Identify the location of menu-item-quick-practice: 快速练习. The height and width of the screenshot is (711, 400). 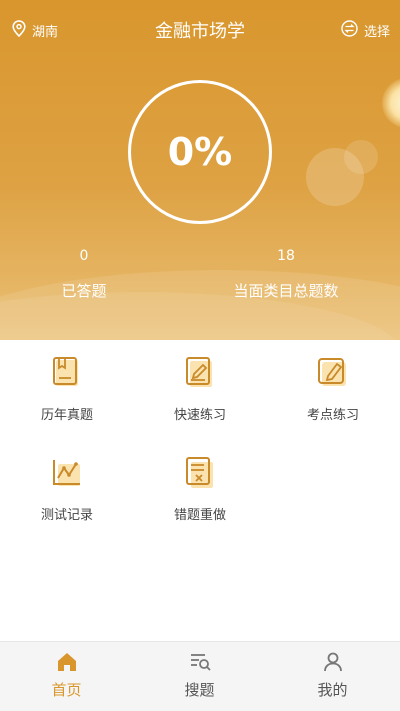
(200, 390).